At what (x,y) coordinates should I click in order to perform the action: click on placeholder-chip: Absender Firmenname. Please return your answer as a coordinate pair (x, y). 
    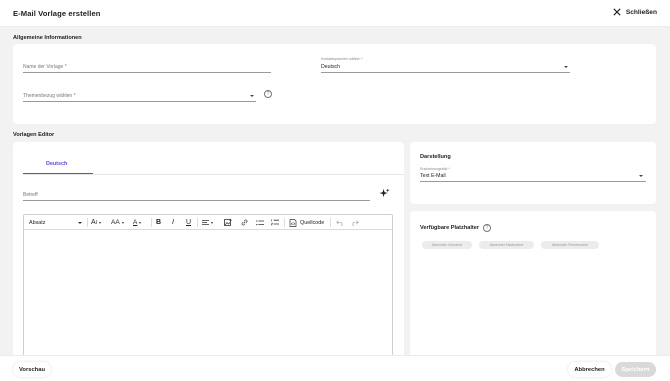
    Looking at the image, I should click on (570, 245).